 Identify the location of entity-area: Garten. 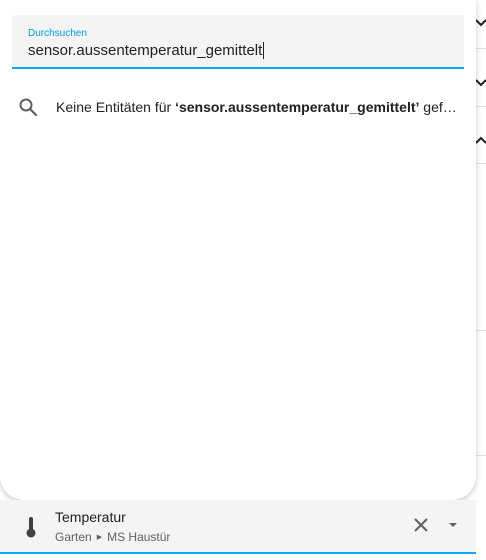
(73, 537).